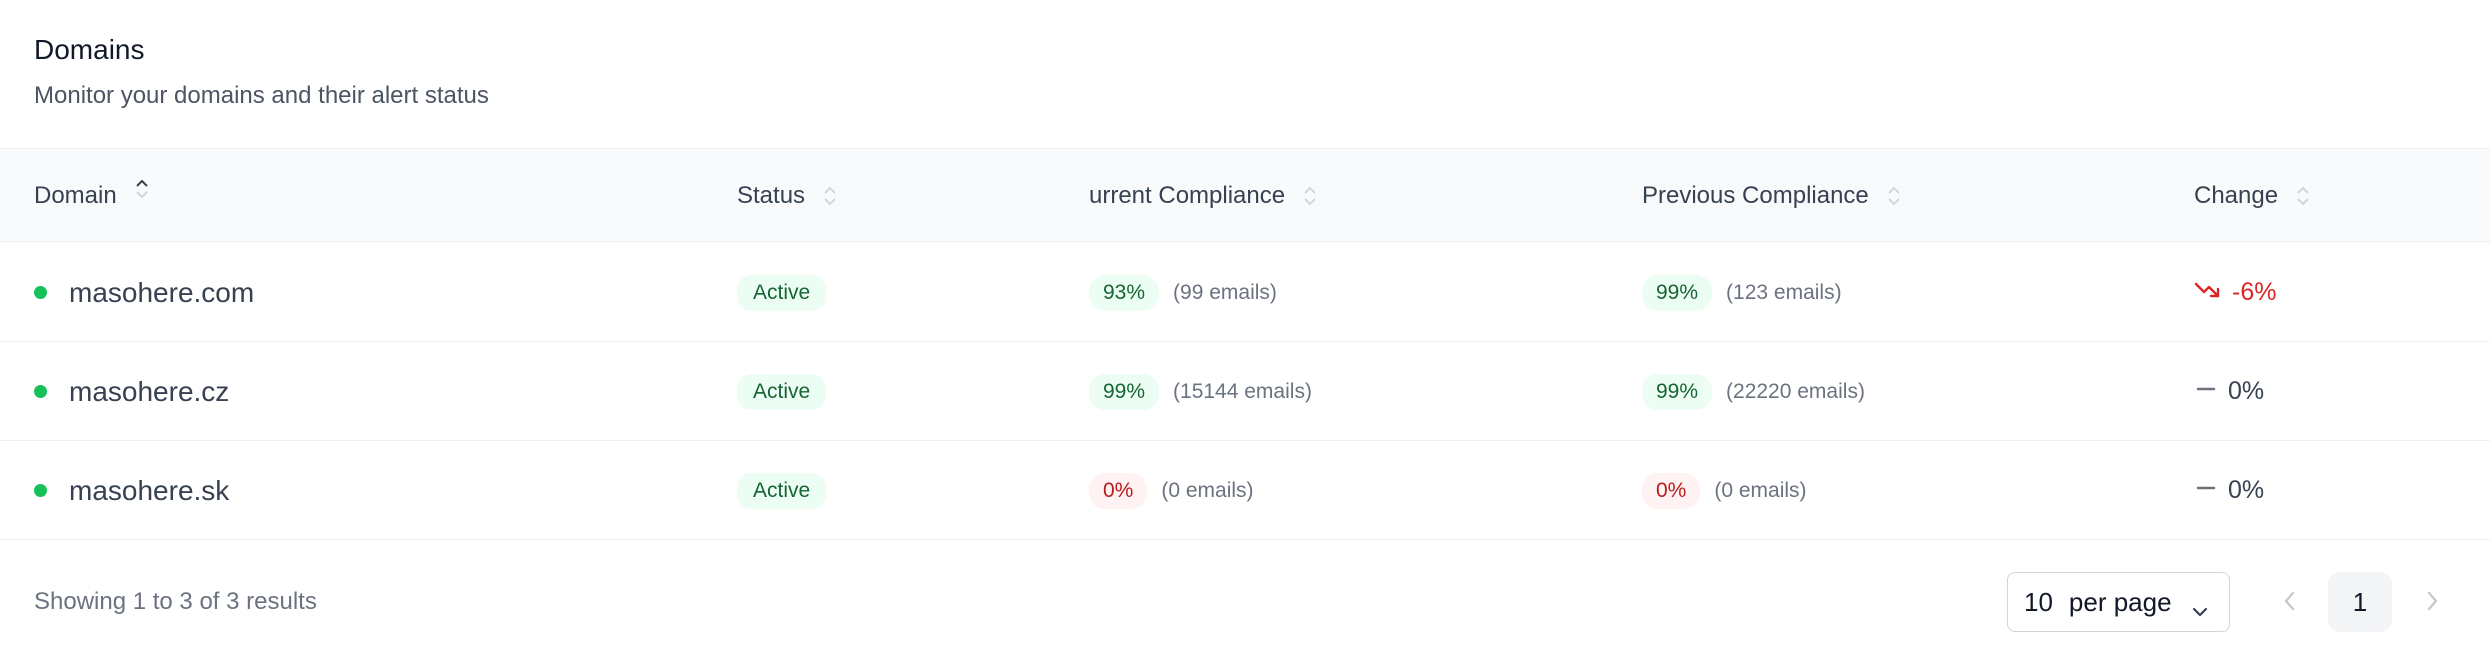 This screenshot has height=658, width=2490. I want to click on pagination-page-button: 1, so click(2360, 602).